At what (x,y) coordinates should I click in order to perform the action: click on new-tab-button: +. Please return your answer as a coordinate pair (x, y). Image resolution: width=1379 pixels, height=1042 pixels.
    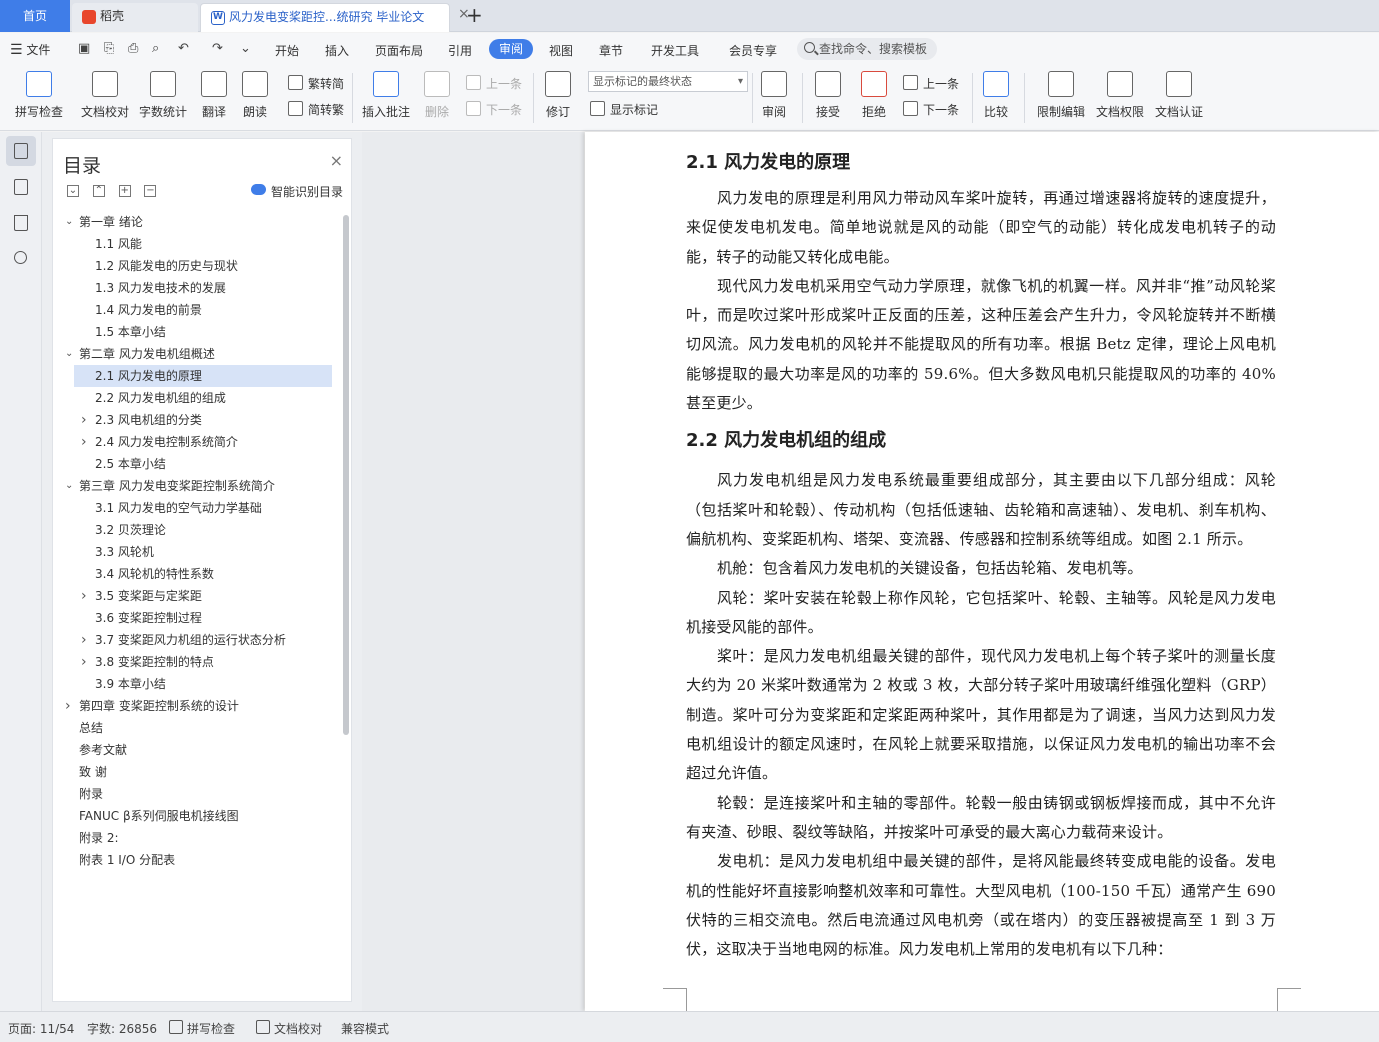
    Looking at the image, I should click on (474, 15).